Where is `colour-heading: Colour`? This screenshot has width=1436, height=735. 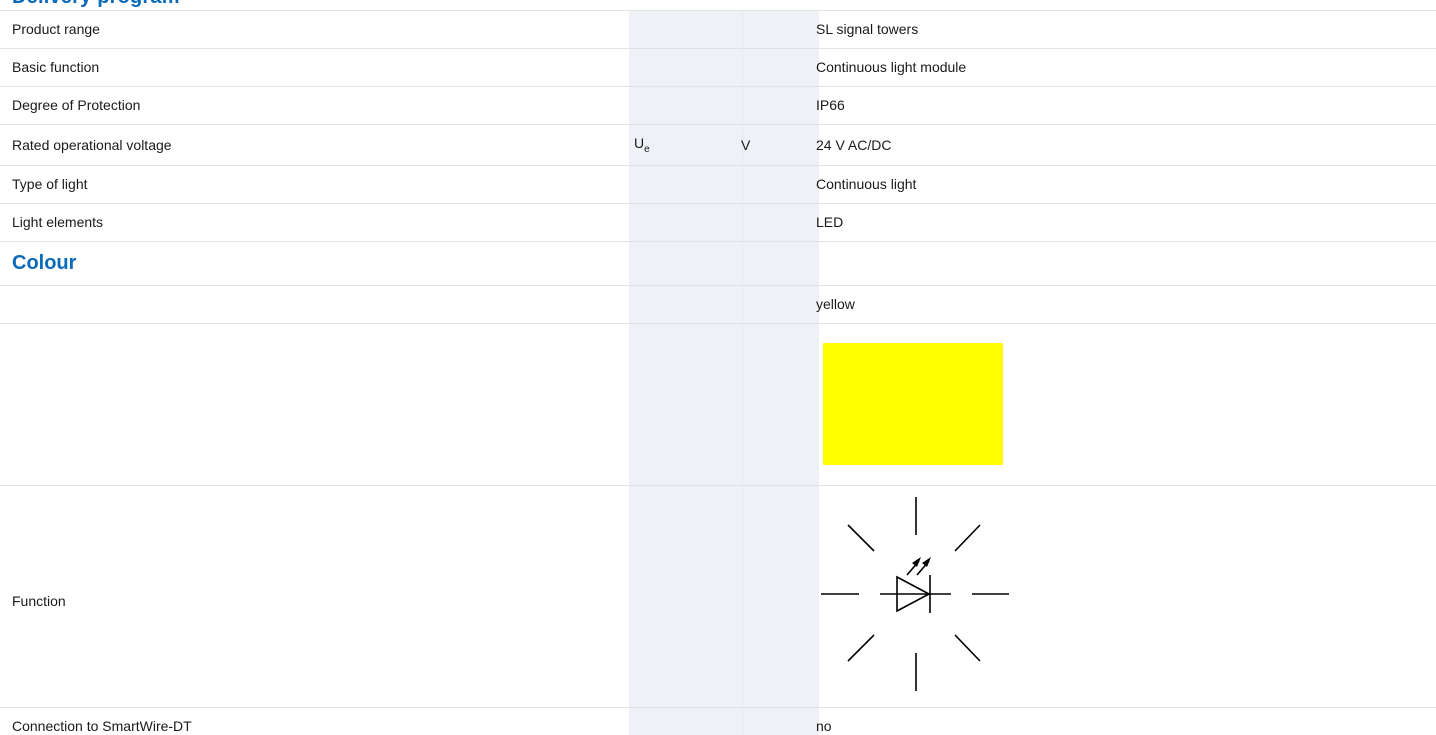 colour-heading: Colour is located at coordinates (44, 262).